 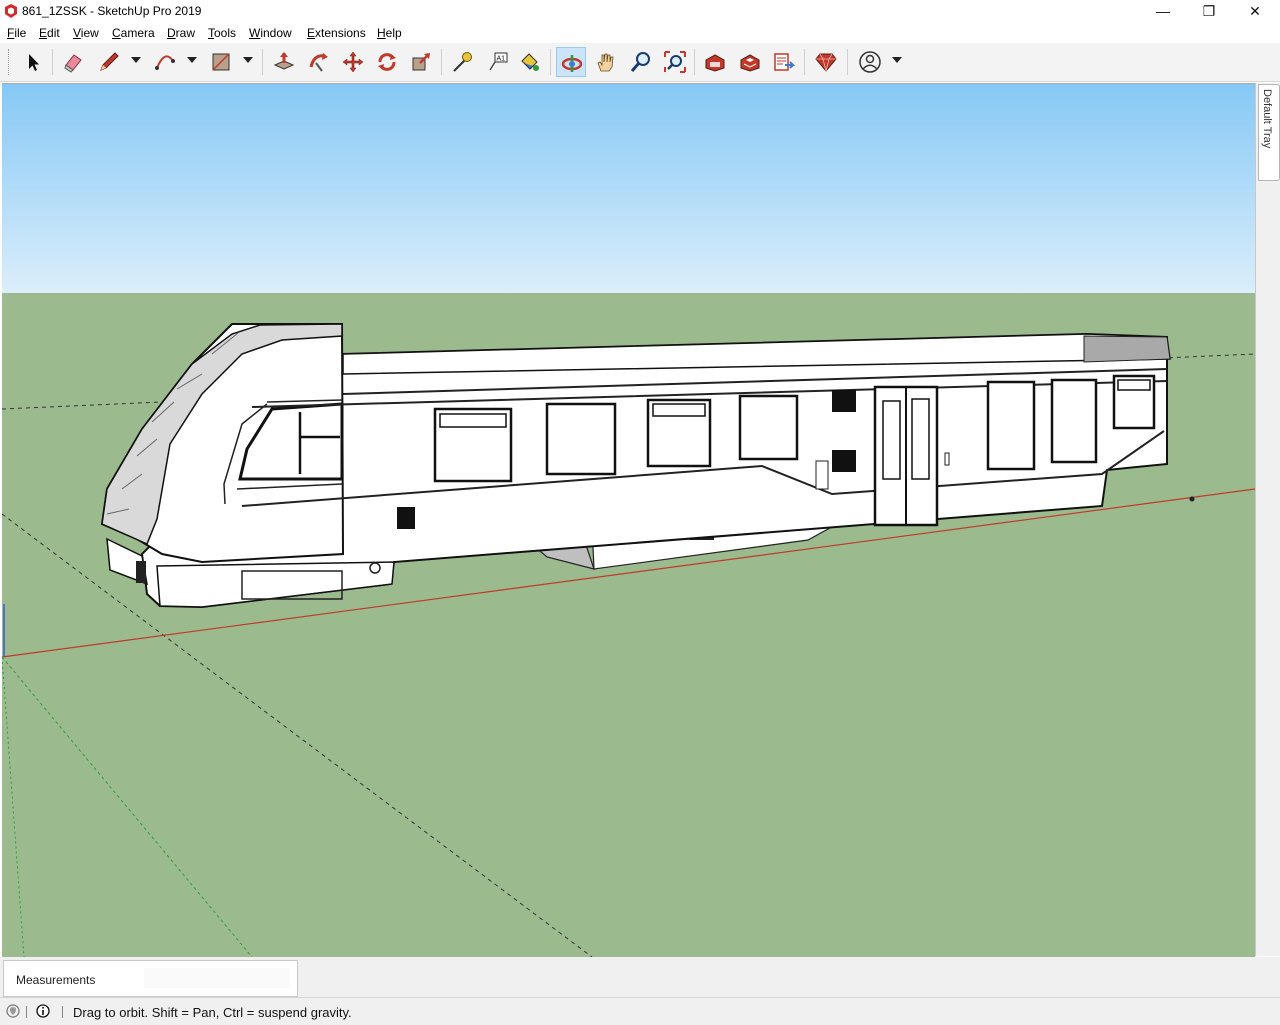 I want to click on hand-icon, so click(x=605, y=62).